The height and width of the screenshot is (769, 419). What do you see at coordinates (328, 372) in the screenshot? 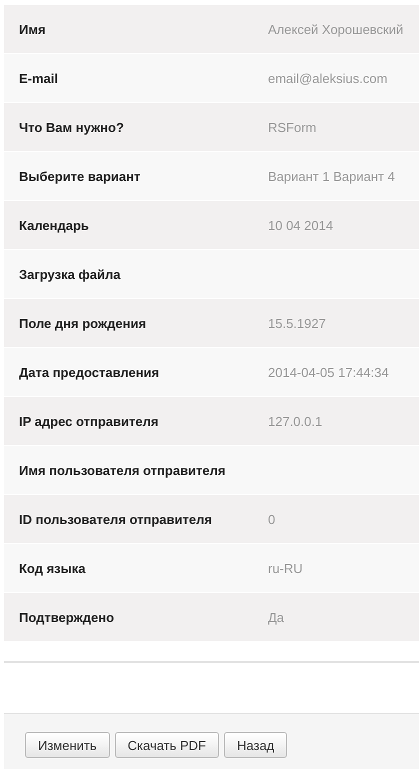
I see `field-value: 2014-04-05 17:44:34` at bounding box center [328, 372].